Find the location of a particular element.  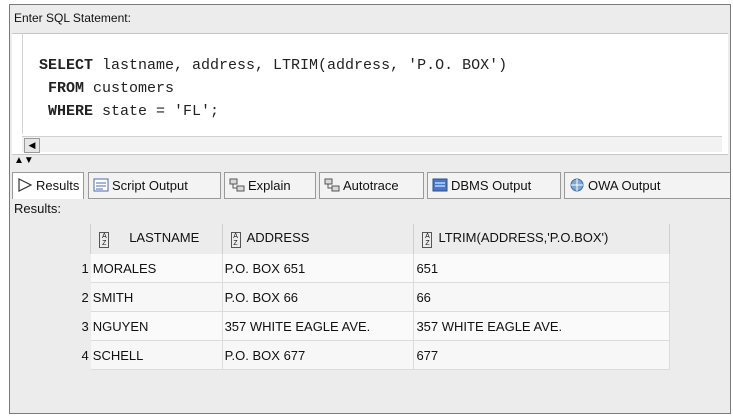

results-label: Results: is located at coordinates (37, 208).